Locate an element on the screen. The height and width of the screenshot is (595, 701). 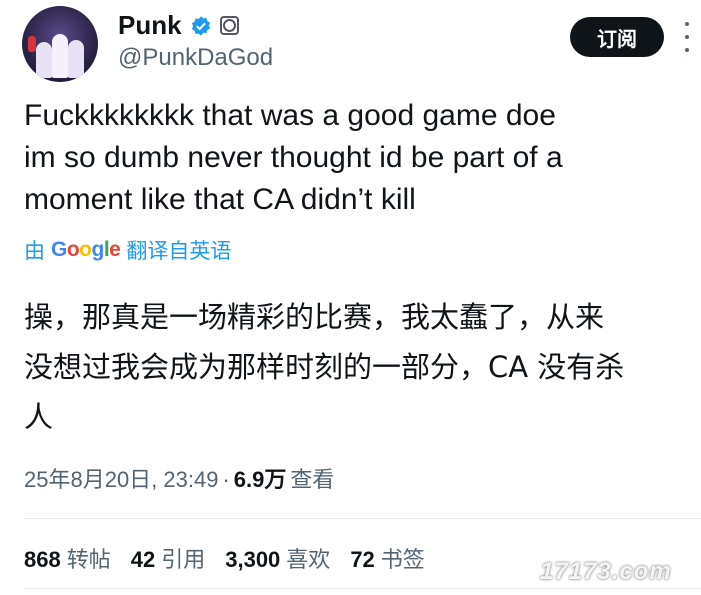
google-logo: Google is located at coordinates (86, 249).